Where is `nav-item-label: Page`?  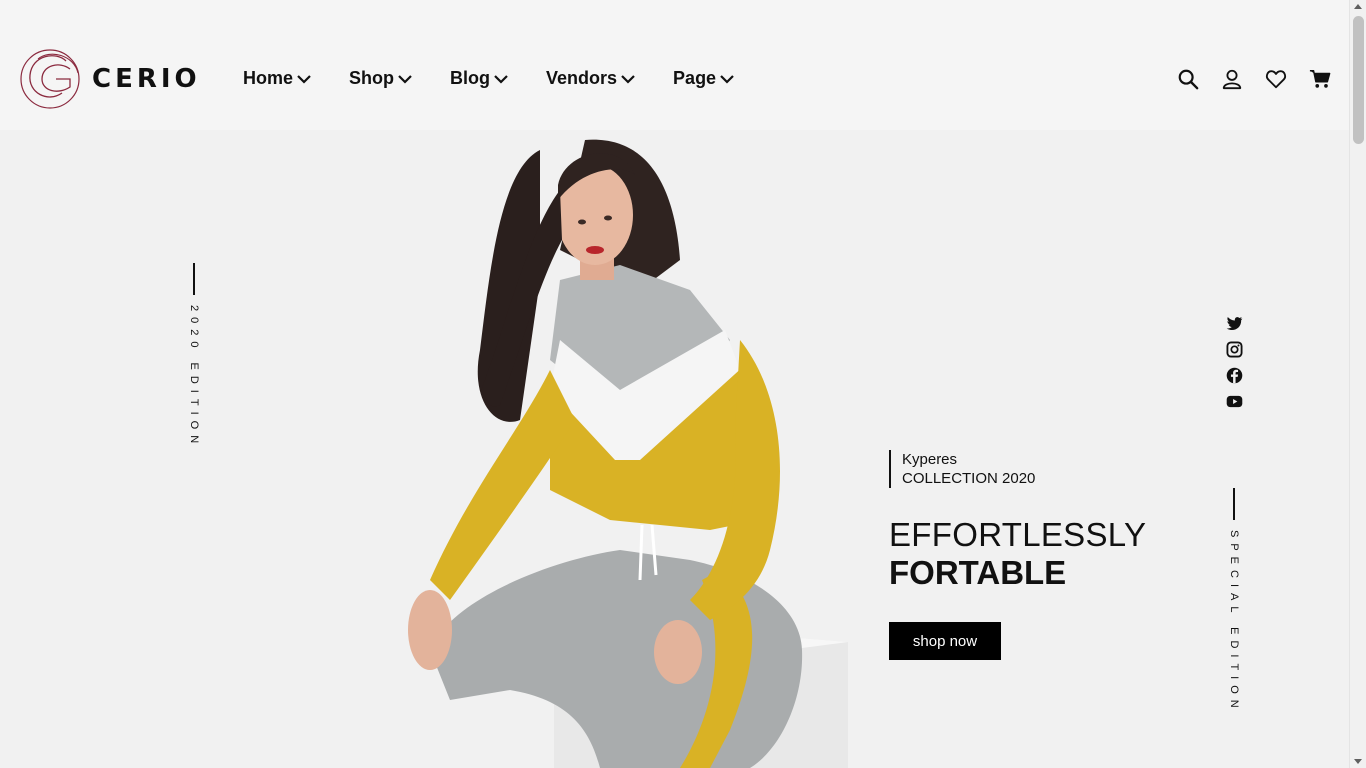
nav-item-label: Page is located at coordinates (695, 78).